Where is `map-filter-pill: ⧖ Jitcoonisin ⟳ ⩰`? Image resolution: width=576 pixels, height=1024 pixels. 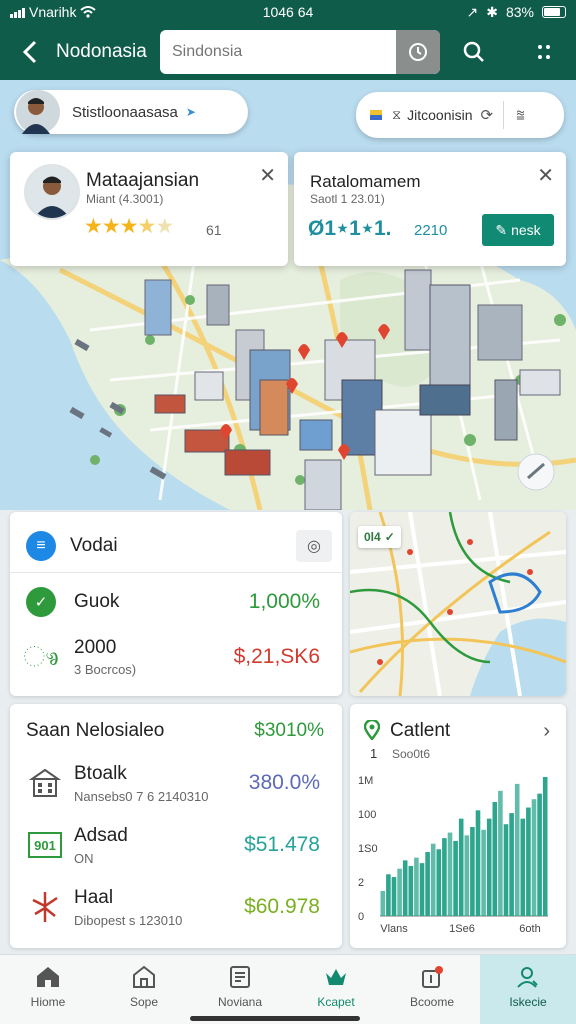 map-filter-pill: ⧖ Jitcoonisin ⟳ ⩰ is located at coordinates (460, 115).